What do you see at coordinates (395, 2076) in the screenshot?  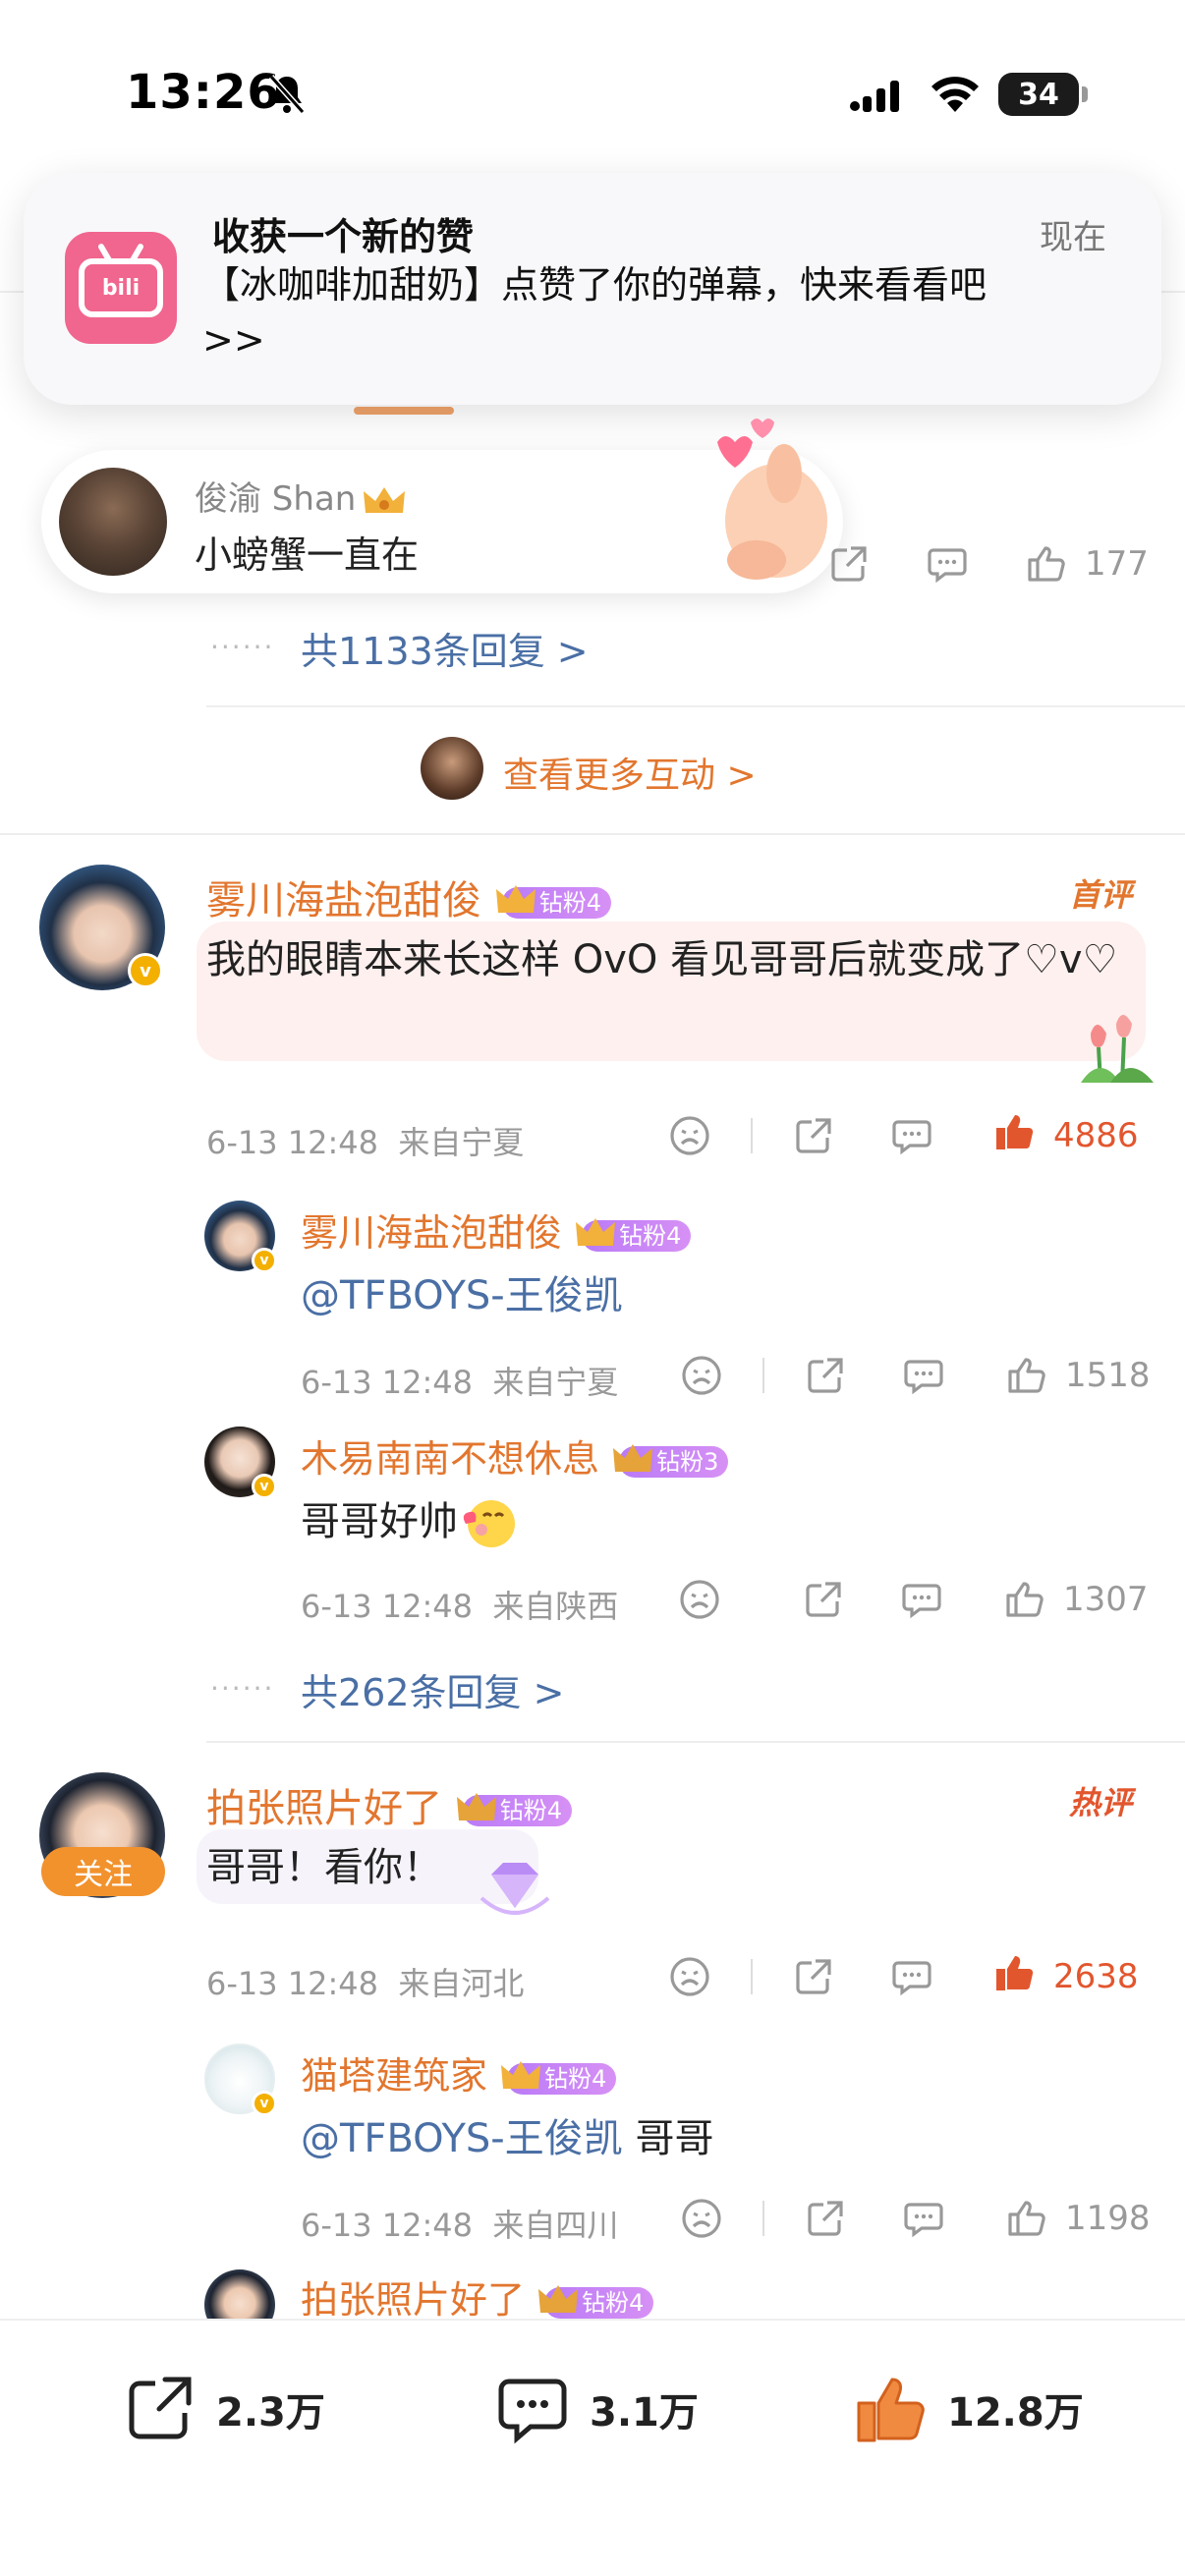 I see `username-text: 猫塔建筑家` at bounding box center [395, 2076].